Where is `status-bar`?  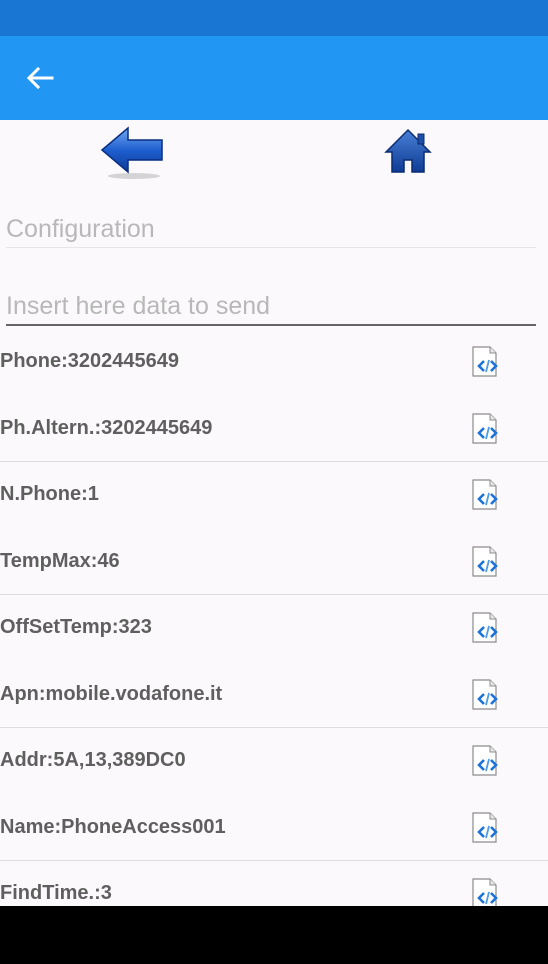
status-bar is located at coordinates (274, 18).